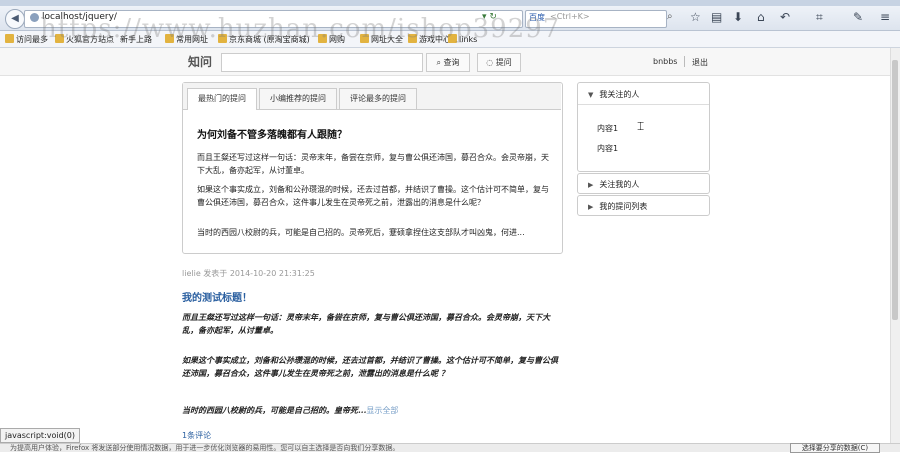 This screenshot has height=453, width=900. Describe the element at coordinates (298, 98) in the screenshot. I see `tab-recommended-questions: 小编推荐的提问` at that location.